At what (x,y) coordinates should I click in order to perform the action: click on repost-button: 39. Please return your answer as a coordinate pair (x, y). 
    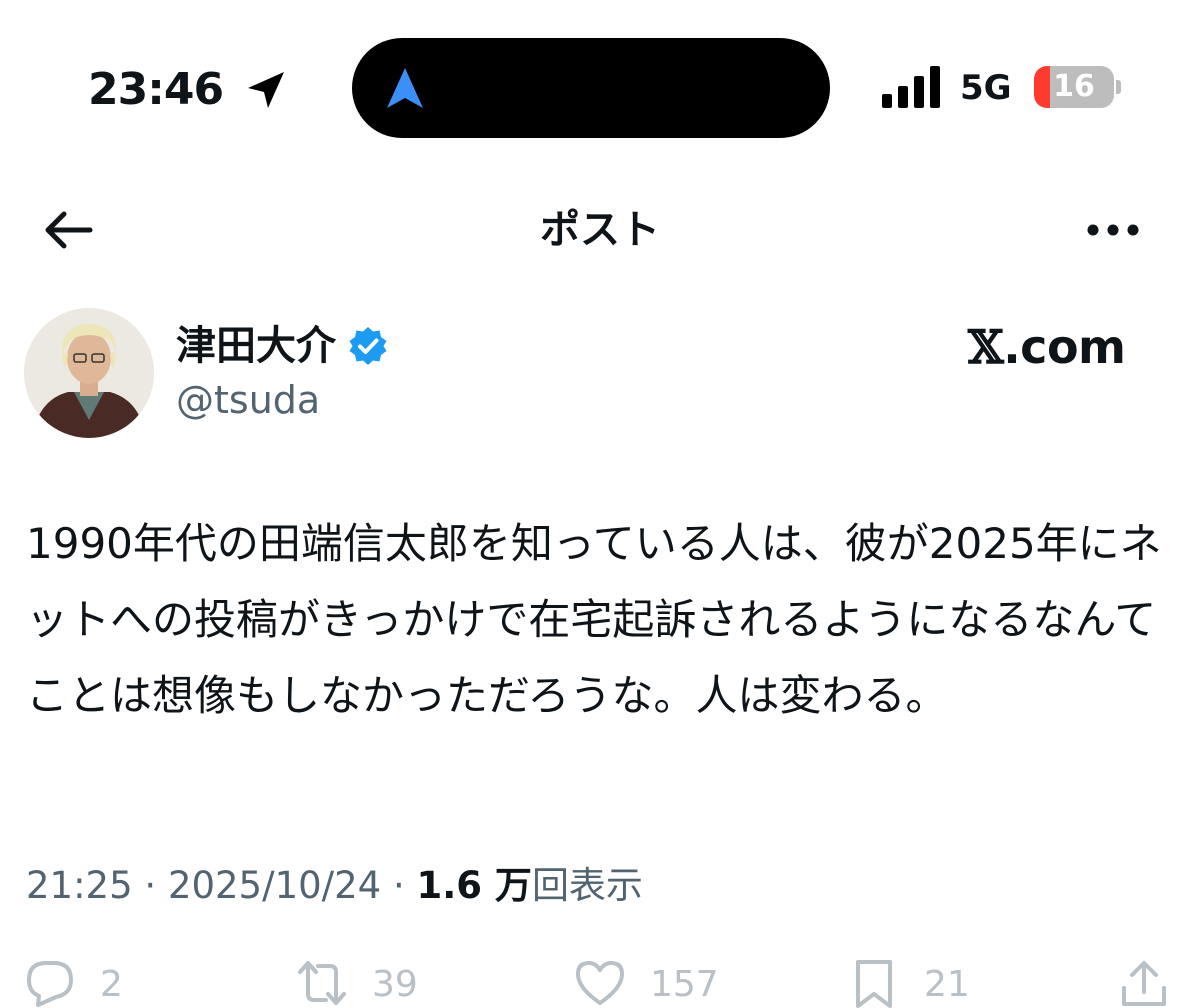
    Looking at the image, I should click on (366, 982).